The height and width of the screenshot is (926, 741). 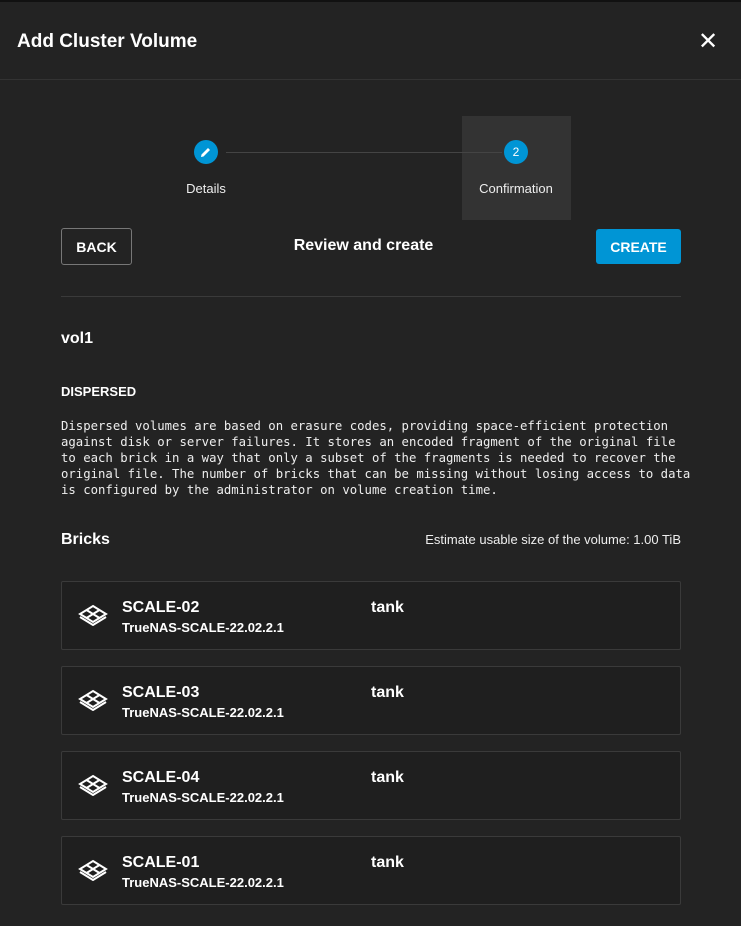 I want to click on dialog-header: Add Cluster Volume ✕, so click(x=370, y=41).